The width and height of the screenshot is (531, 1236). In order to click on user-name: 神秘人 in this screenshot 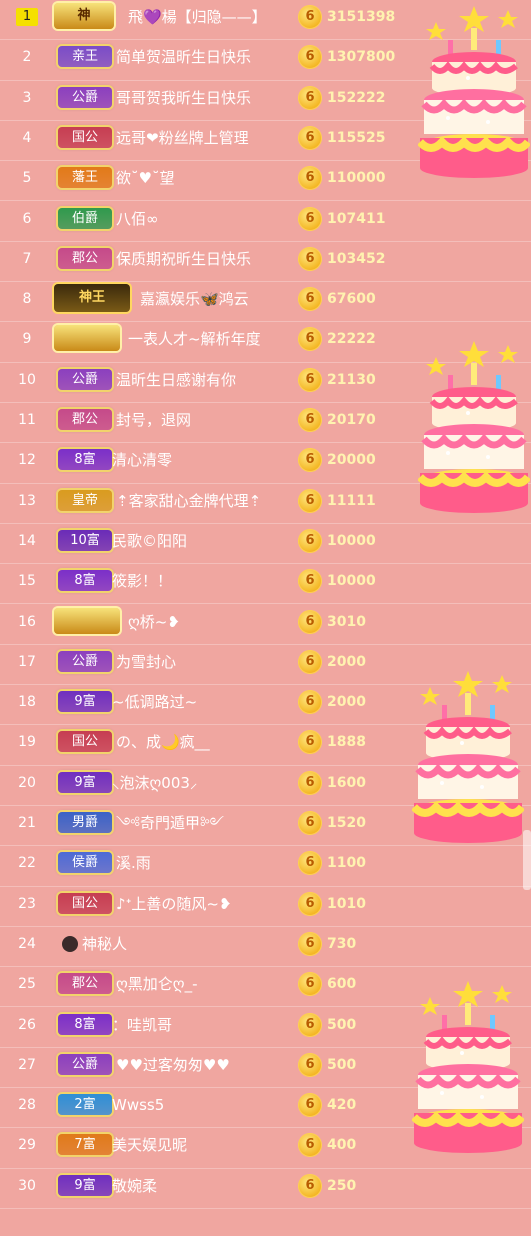, I will do `click(104, 944)`.